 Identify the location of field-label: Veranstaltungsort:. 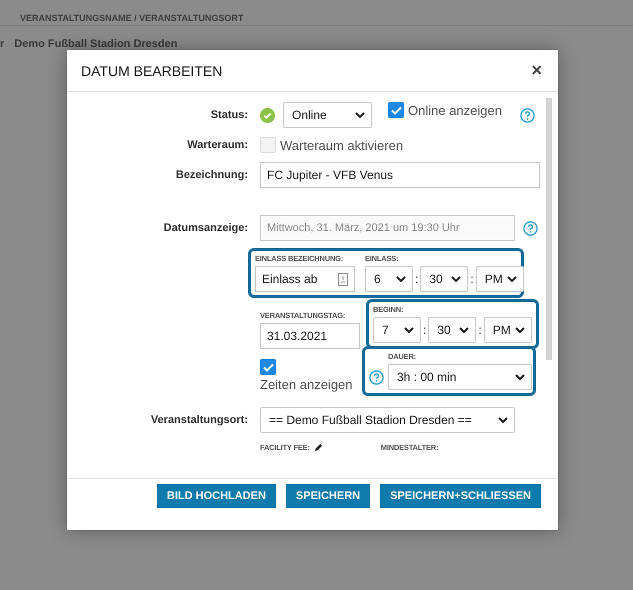
(199, 420).